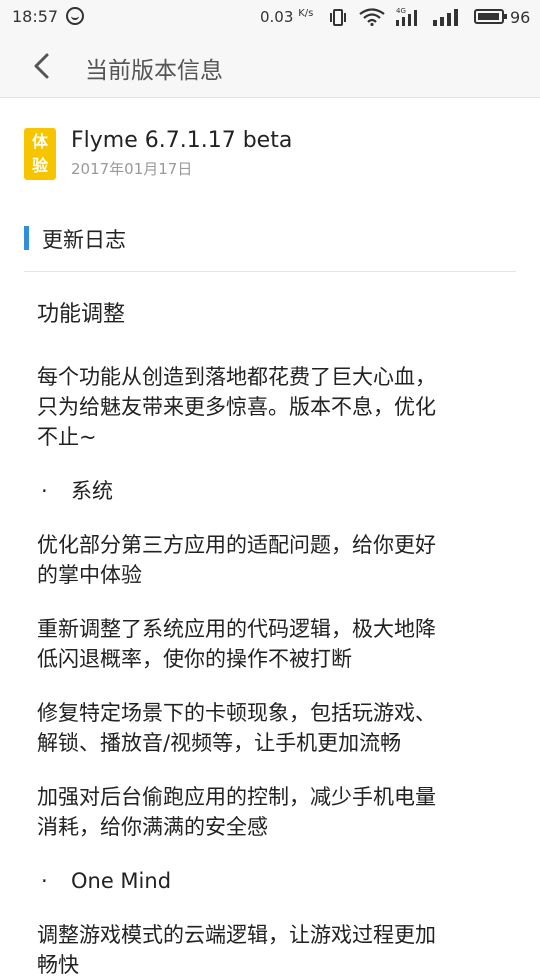 The image size is (540, 980). What do you see at coordinates (274, 156) in the screenshot?
I see `version-info: 体 验 Flyme 6.7.1.17 beta 2017年01月17日` at bounding box center [274, 156].